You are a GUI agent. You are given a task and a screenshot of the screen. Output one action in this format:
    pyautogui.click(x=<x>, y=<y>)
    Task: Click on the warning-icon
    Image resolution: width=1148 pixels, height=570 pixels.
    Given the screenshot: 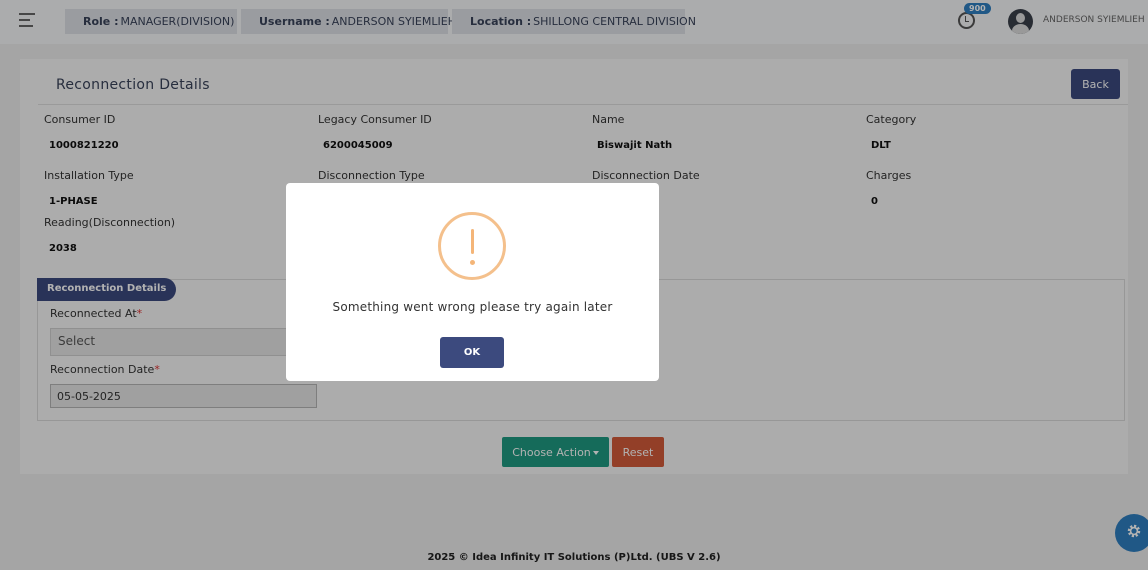 What is the action you would take?
    pyautogui.click(x=472, y=246)
    